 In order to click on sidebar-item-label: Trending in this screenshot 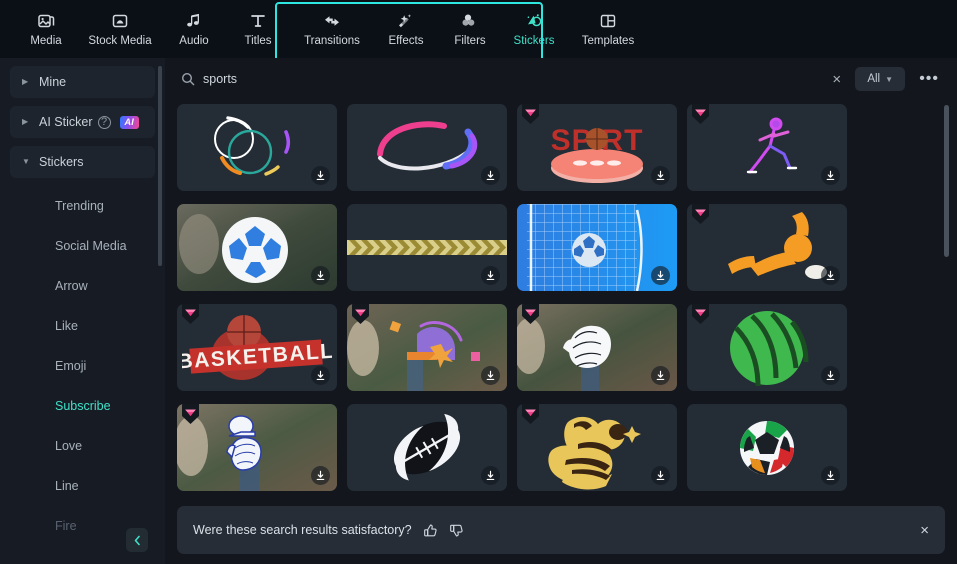, I will do `click(79, 206)`.